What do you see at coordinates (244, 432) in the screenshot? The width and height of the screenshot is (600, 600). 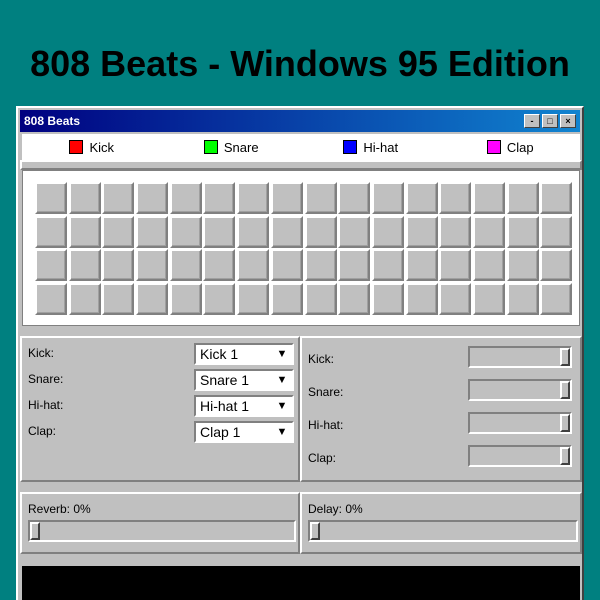 I see `clap-sound-select: Clap 1 ▼` at bounding box center [244, 432].